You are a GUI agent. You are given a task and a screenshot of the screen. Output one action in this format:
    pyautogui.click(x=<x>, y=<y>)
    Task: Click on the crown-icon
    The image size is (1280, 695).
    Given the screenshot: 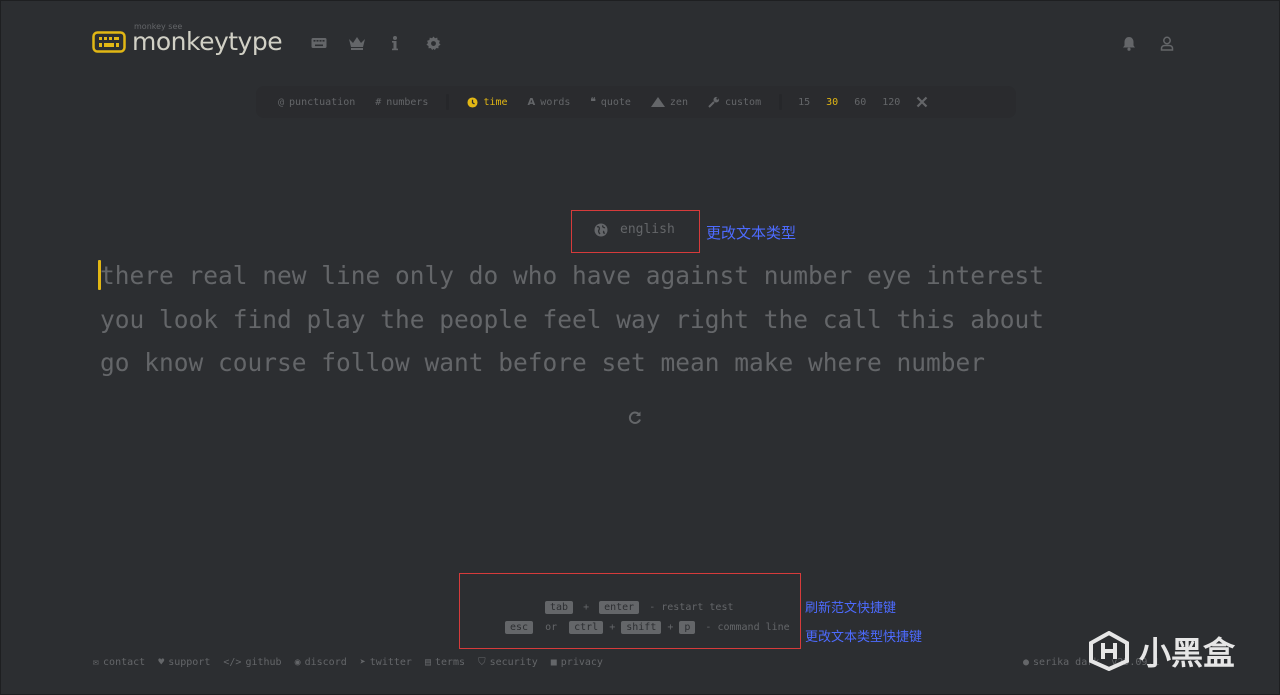 What is the action you would take?
    pyautogui.click(x=357, y=43)
    